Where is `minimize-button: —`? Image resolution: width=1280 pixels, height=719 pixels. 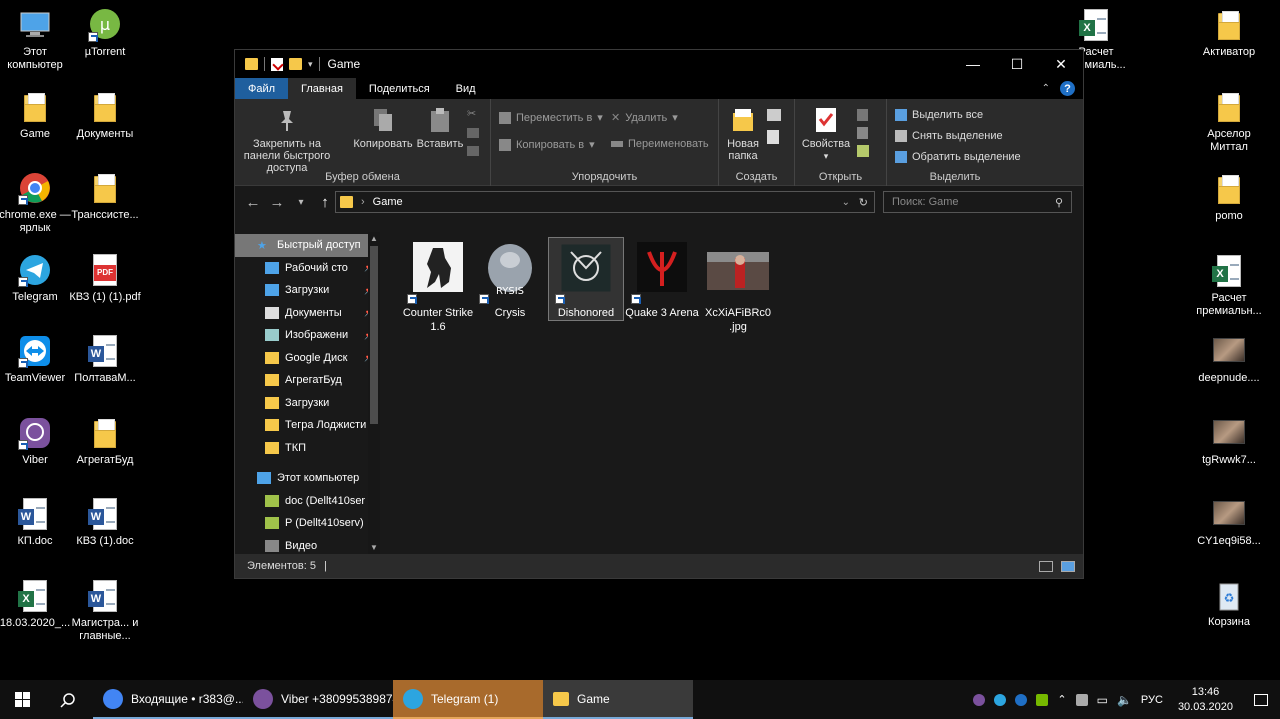 minimize-button: — is located at coordinates (973, 64).